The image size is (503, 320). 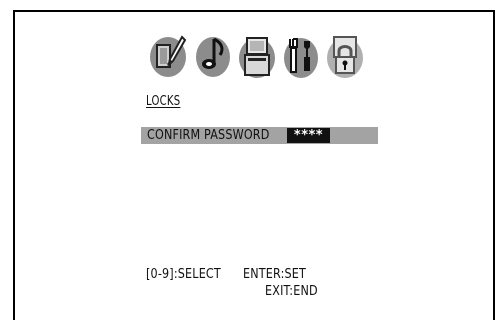 What do you see at coordinates (163, 101) in the screenshot?
I see `page-title: LOCKS` at bounding box center [163, 101].